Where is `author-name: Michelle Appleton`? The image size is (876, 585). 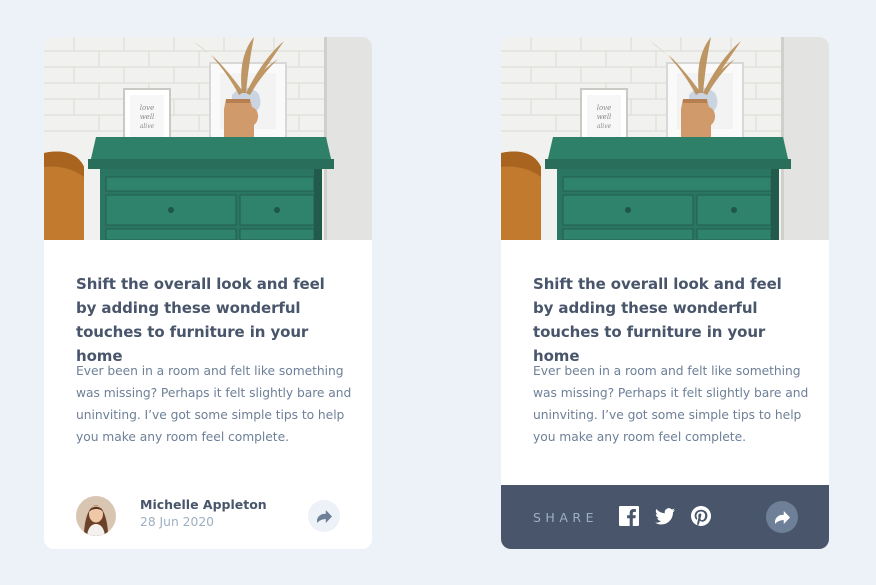 author-name: Michelle Appleton is located at coordinates (203, 504).